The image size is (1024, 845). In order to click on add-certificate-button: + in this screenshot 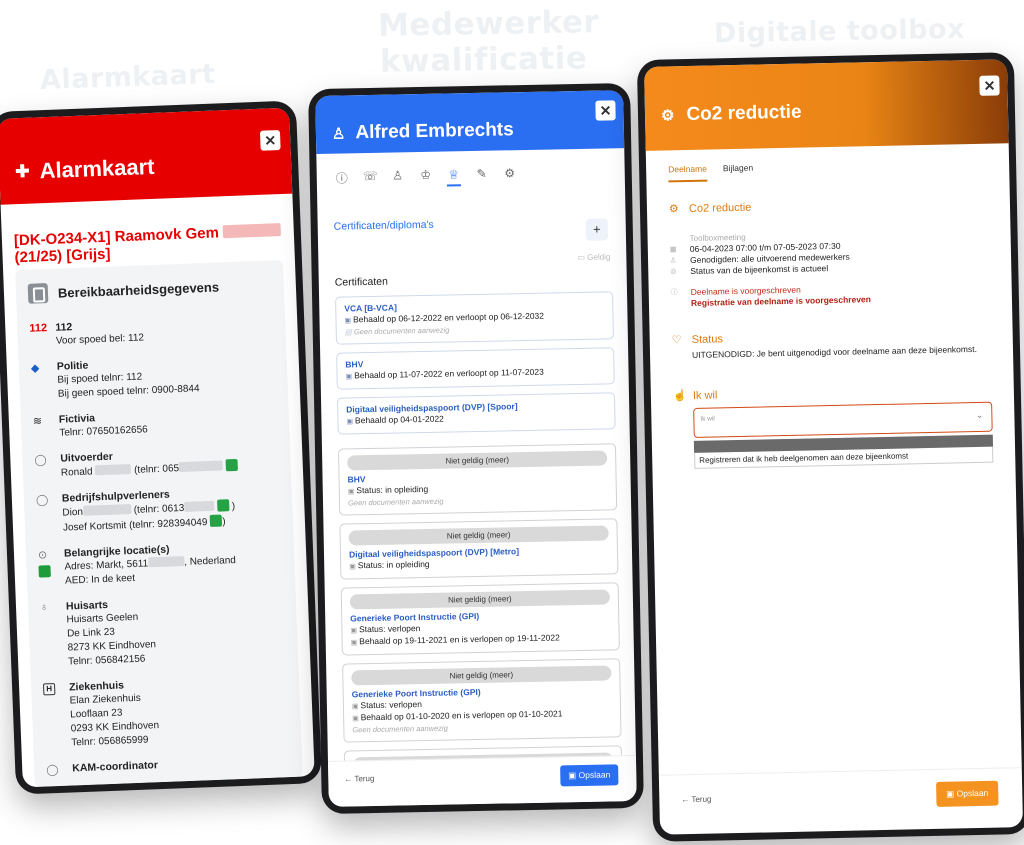, I will do `click(597, 229)`.